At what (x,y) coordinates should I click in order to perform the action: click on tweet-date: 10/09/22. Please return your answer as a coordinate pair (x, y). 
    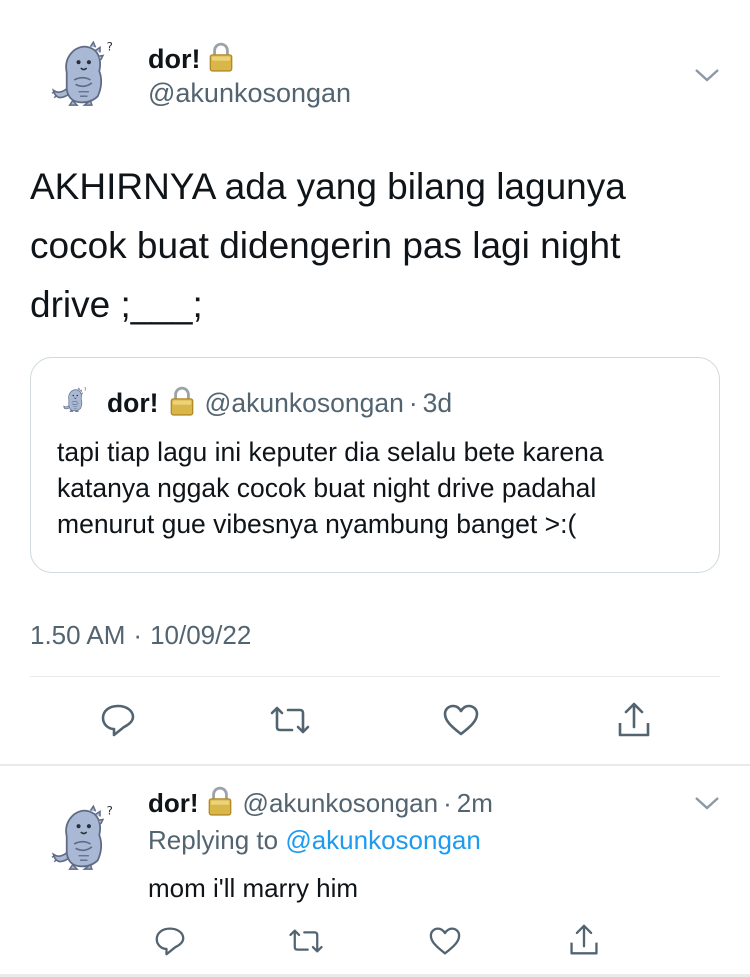
    Looking at the image, I should click on (201, 635).